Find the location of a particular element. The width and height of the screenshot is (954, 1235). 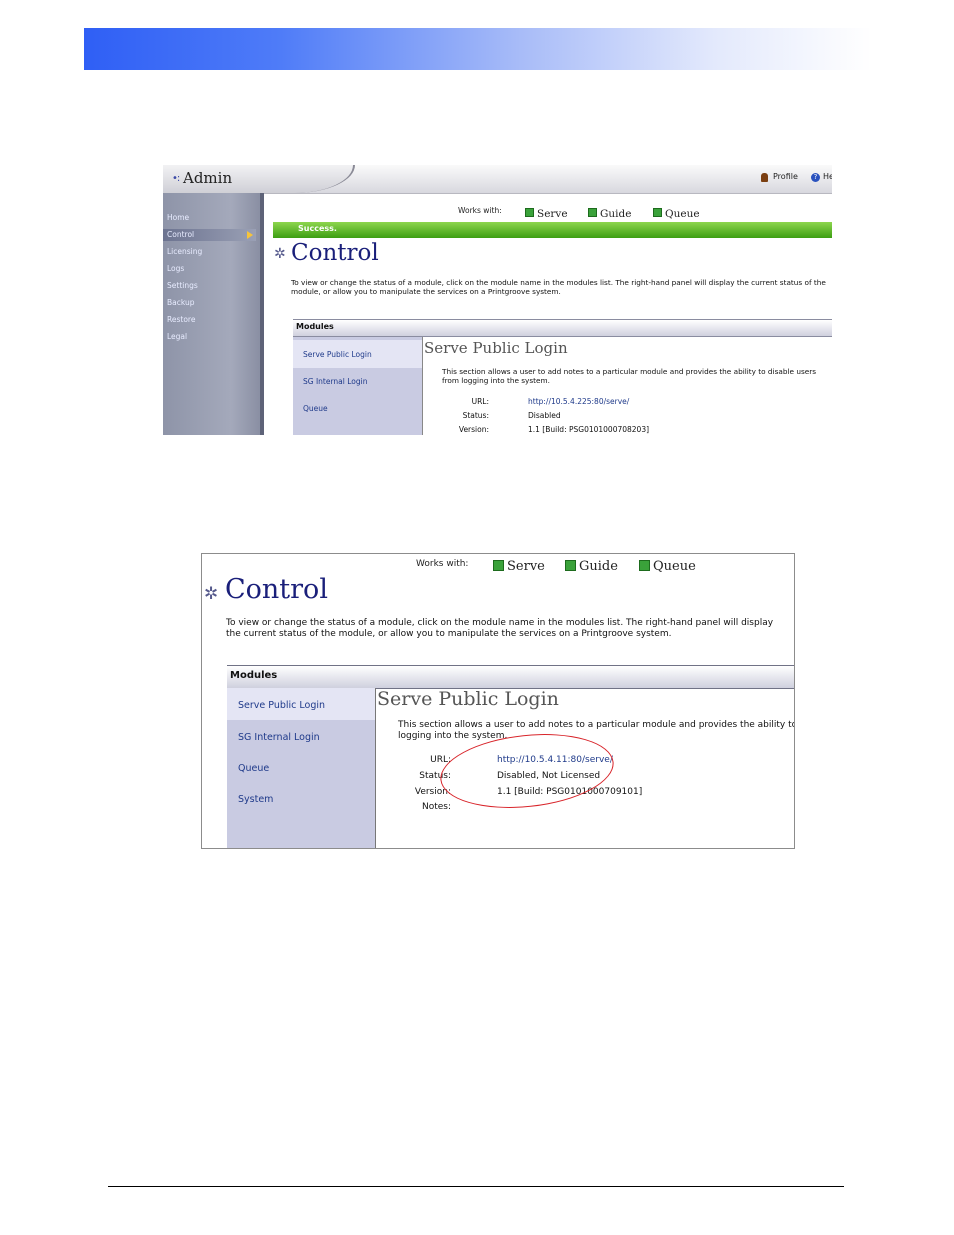

sidebar-item-legal: Legal is located at coordinates (177, 336).